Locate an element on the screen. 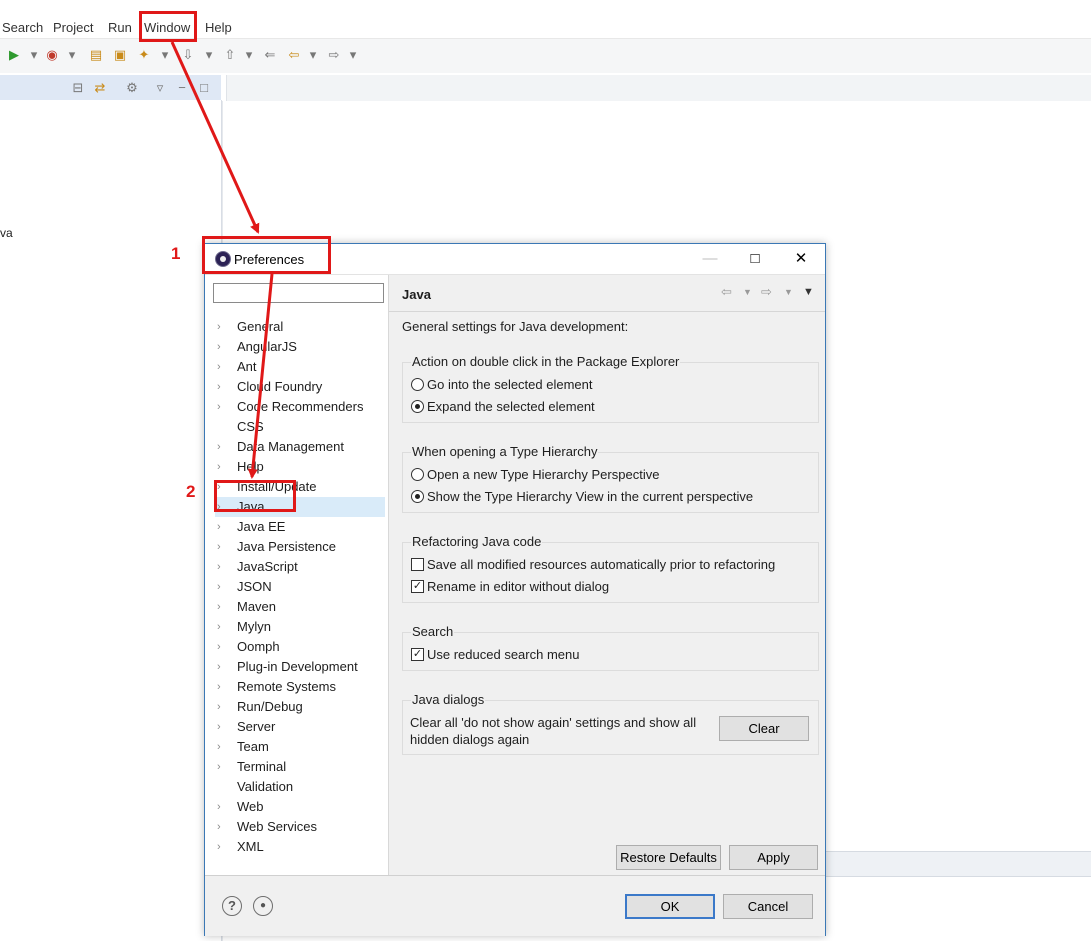 Image resolution: width=1091 pixels, height=941 pixels. tree-item-general: › General is located at coordinates (300, 327).